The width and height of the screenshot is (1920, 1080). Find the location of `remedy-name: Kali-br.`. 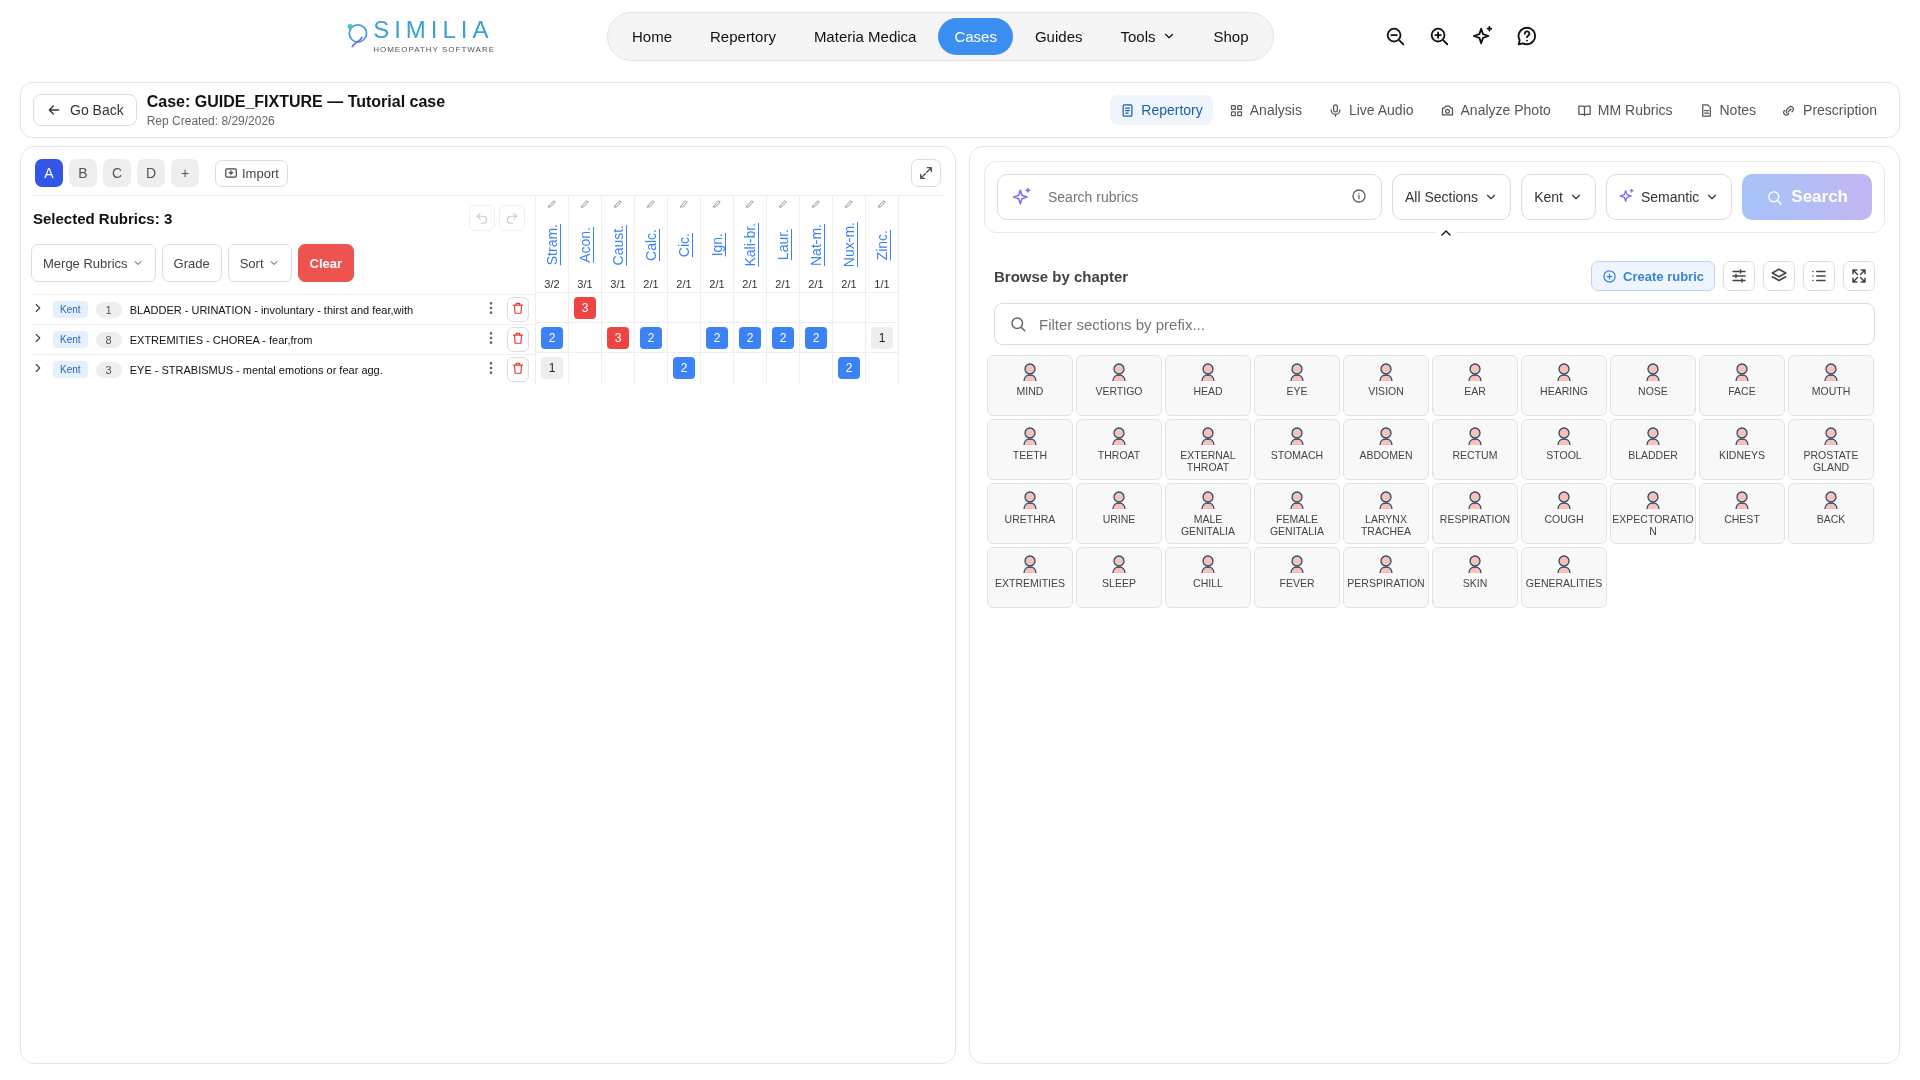

remedy-name: Kali-br. is located at coordinates (750, 245).